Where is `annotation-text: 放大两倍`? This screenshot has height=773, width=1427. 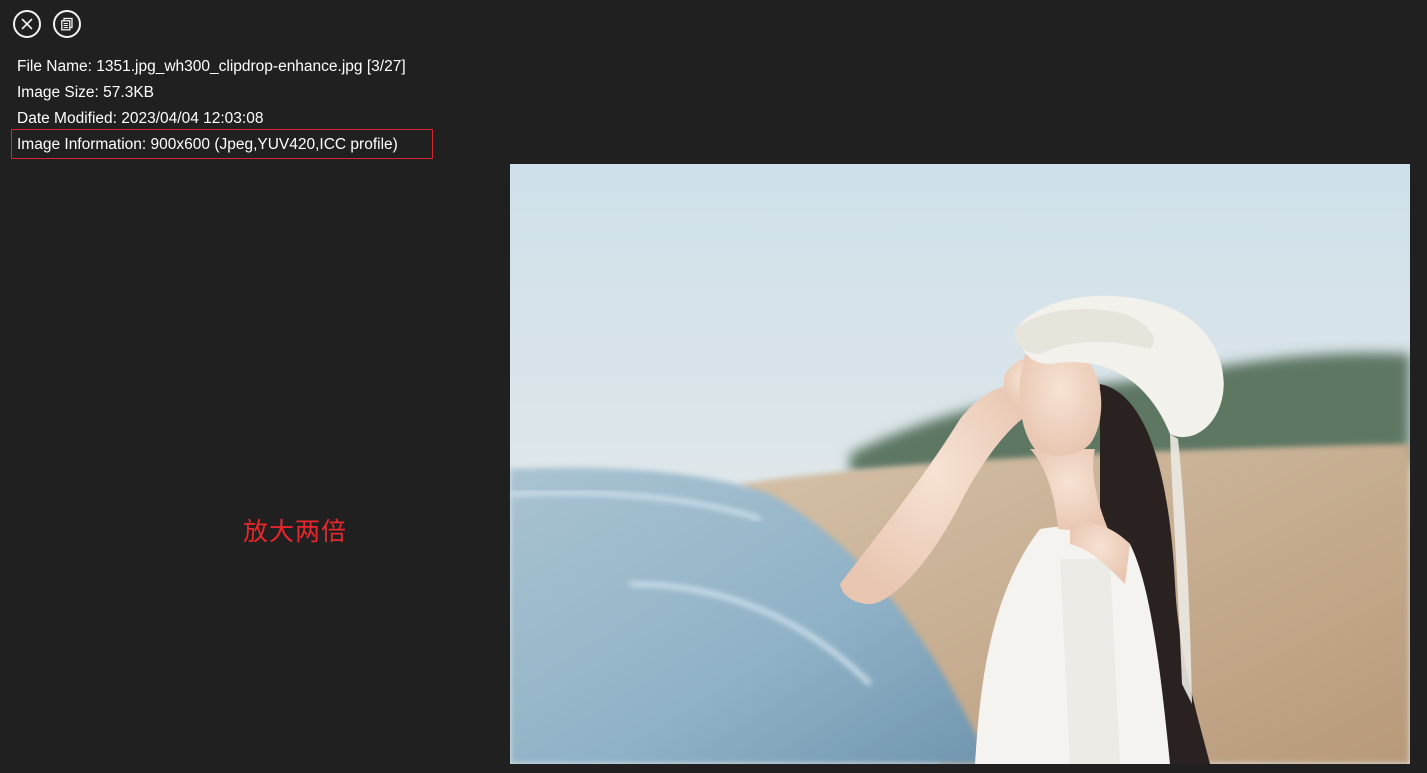
annotation-text: 放大两倍 is located at coordinates (295, 531).